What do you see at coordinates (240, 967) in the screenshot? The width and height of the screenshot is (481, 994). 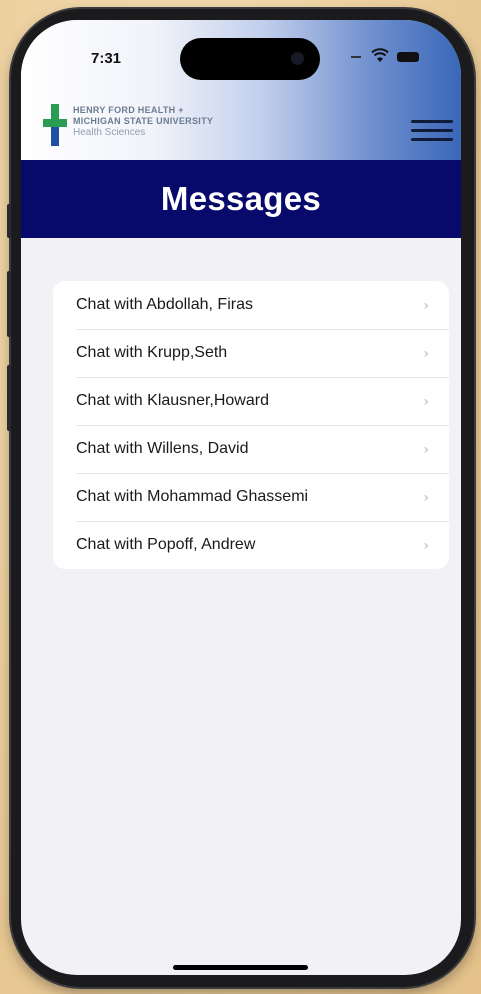 I see `home-indicator` at bounding box center [240, 967].